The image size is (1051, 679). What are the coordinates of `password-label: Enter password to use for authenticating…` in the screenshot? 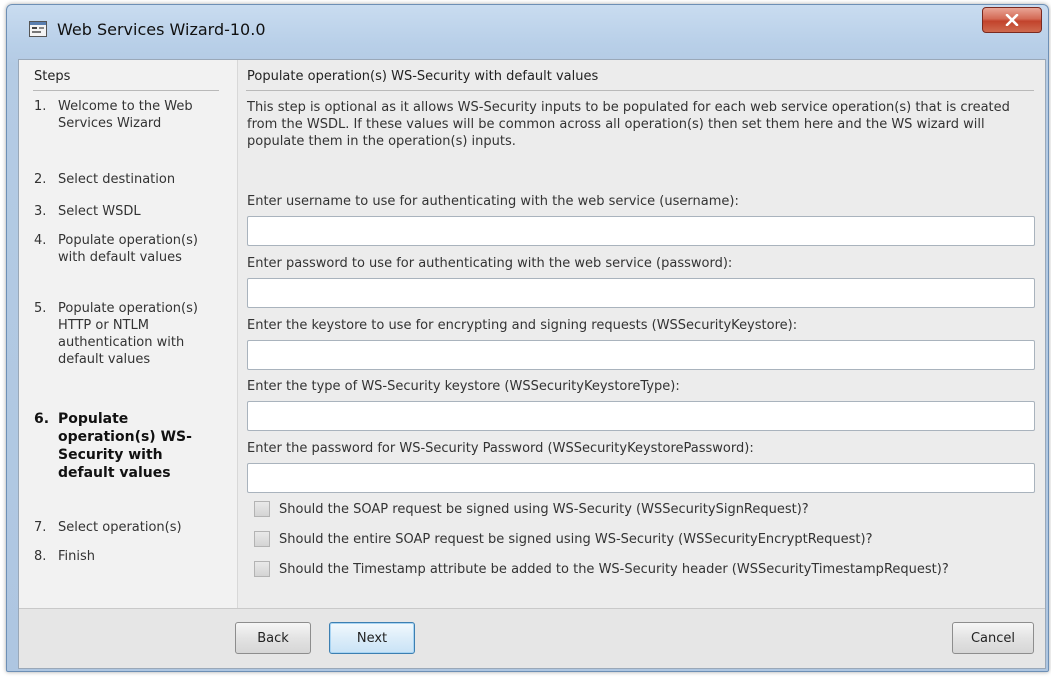 It's located at (490, 263).